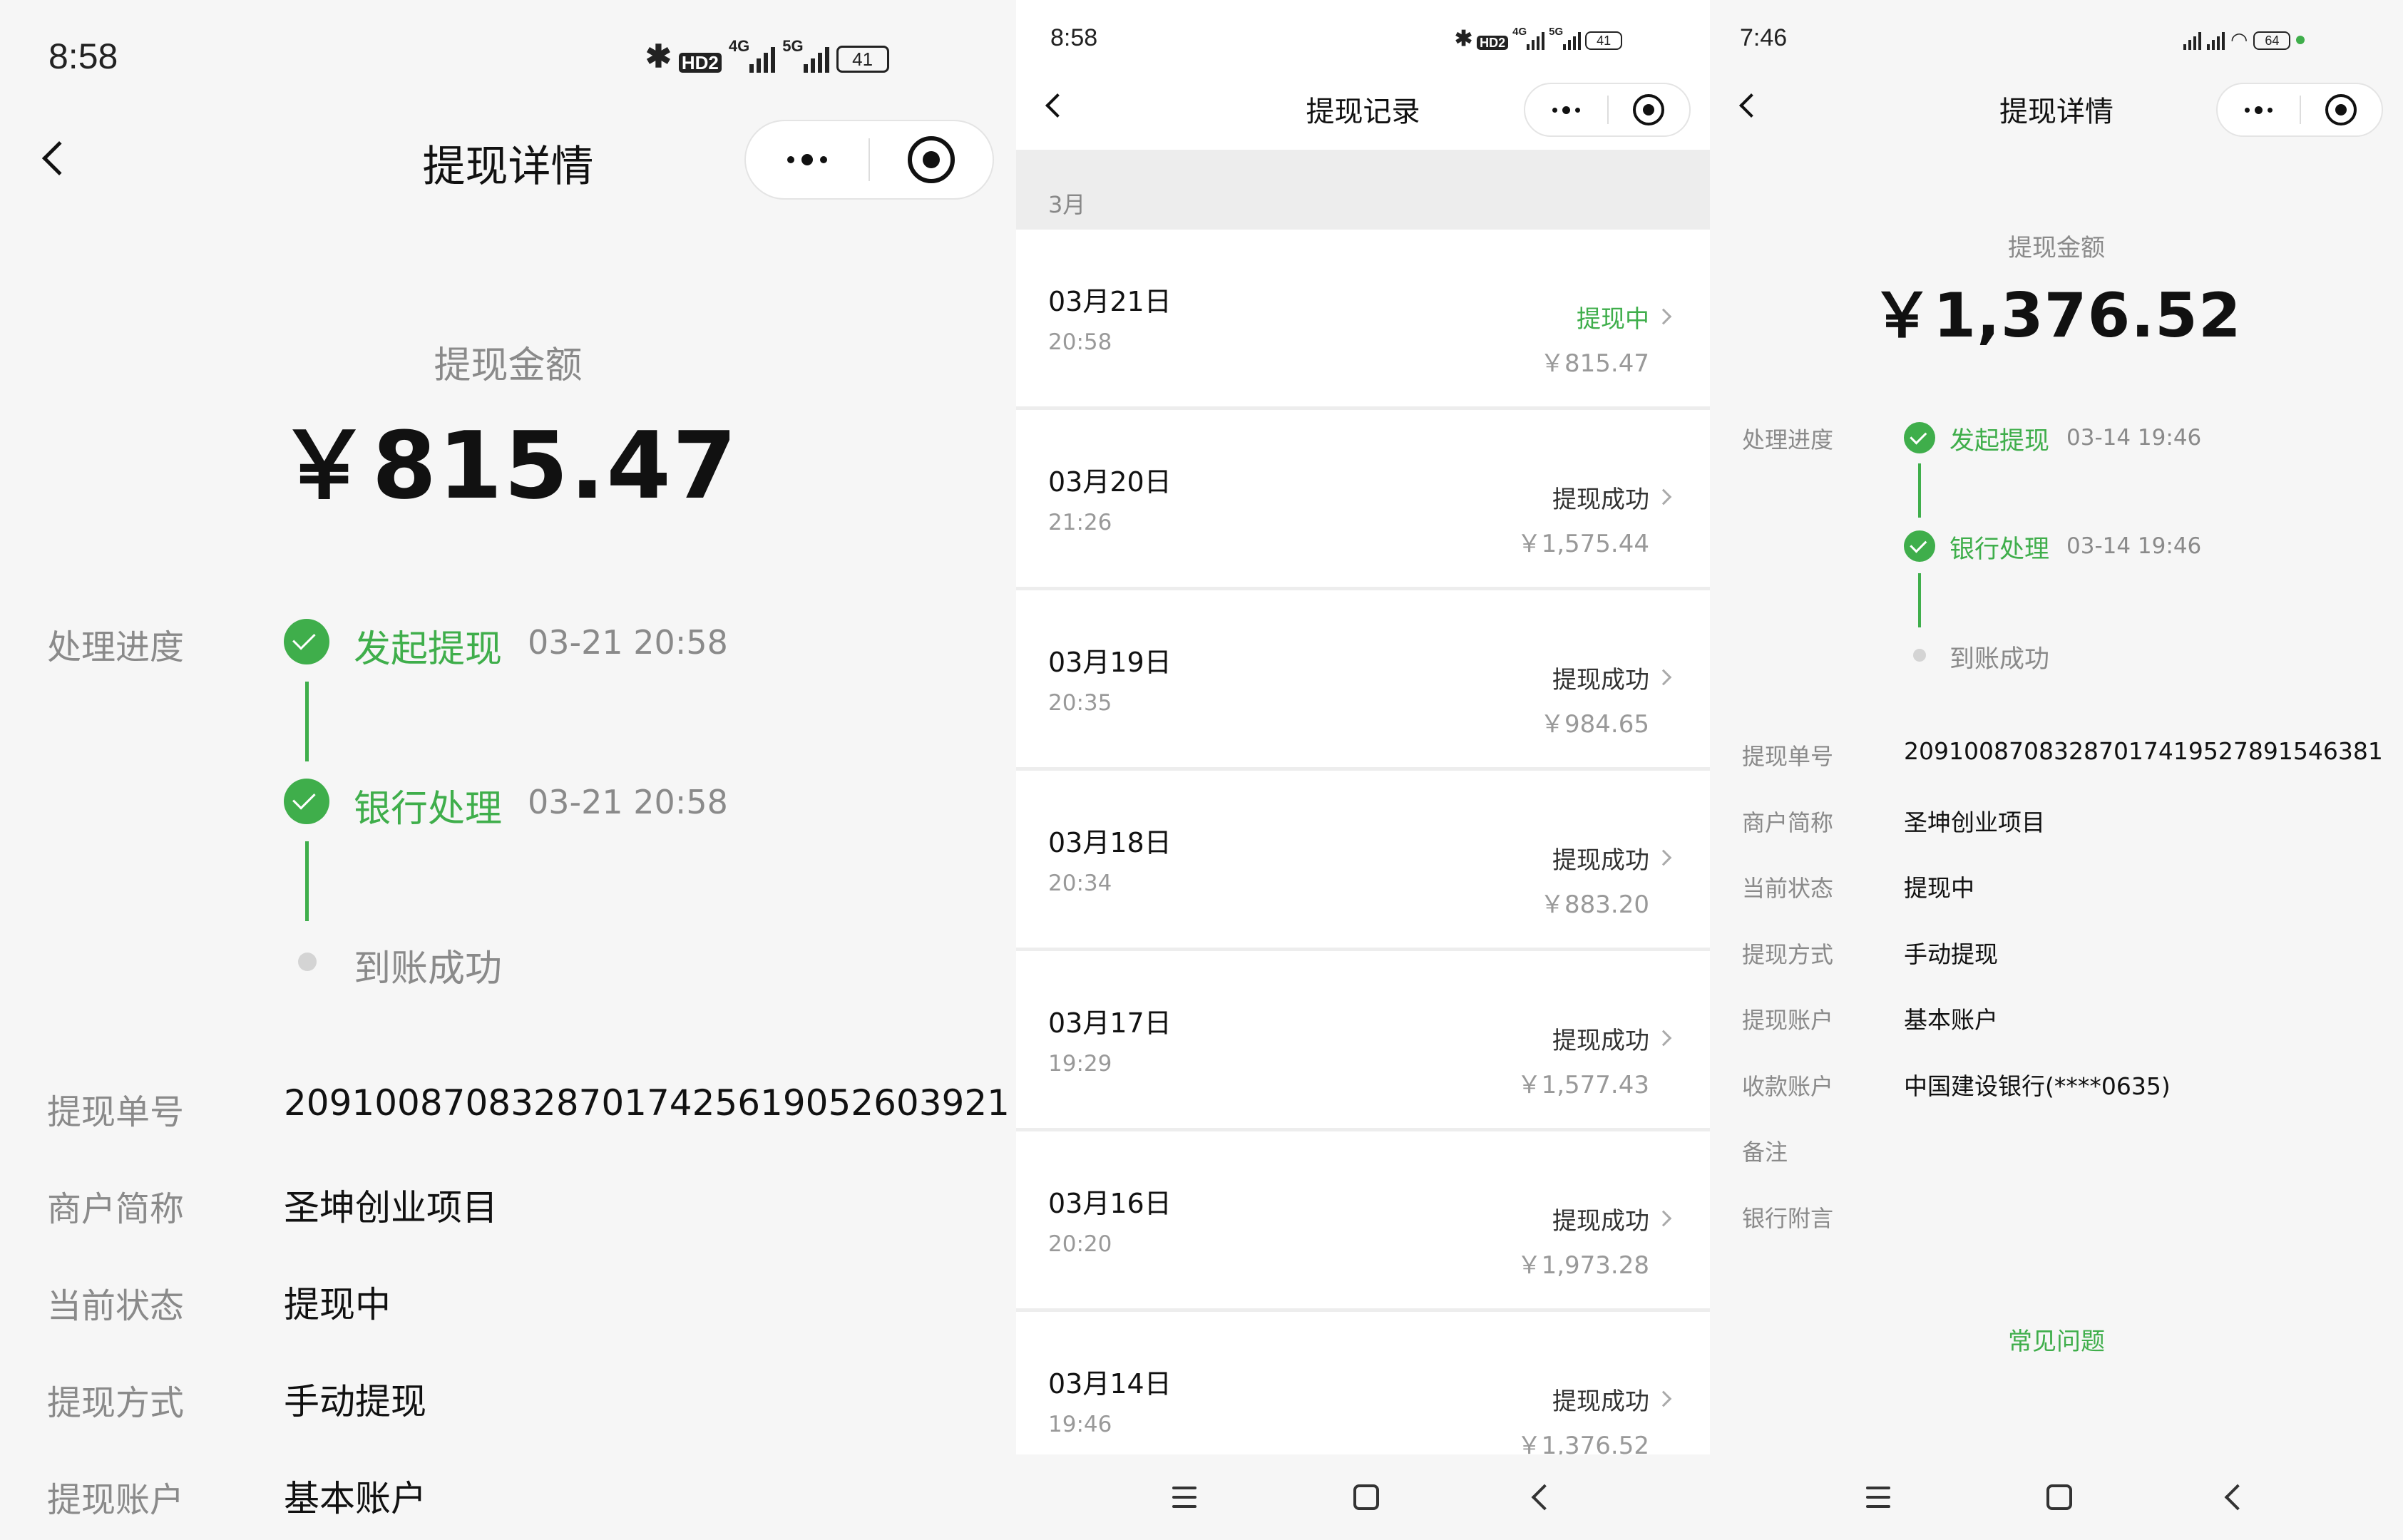  What do you see at coordinates (1363, 498) in the screenshot?
I see `record-row: 03月20日 21:26 提现成功 ￥1,575.44` at bounding box center [1363, 498].